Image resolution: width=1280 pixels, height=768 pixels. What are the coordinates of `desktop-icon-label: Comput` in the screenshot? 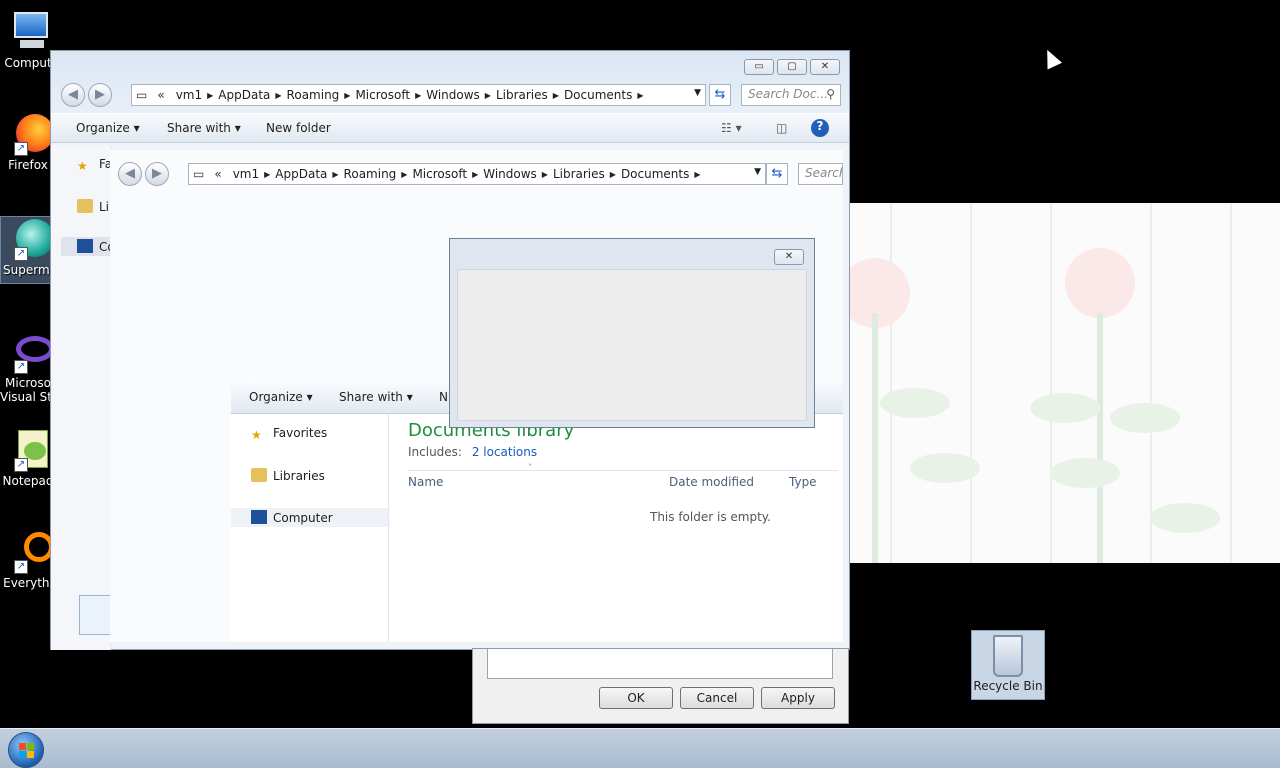 It's located at (28, 63).